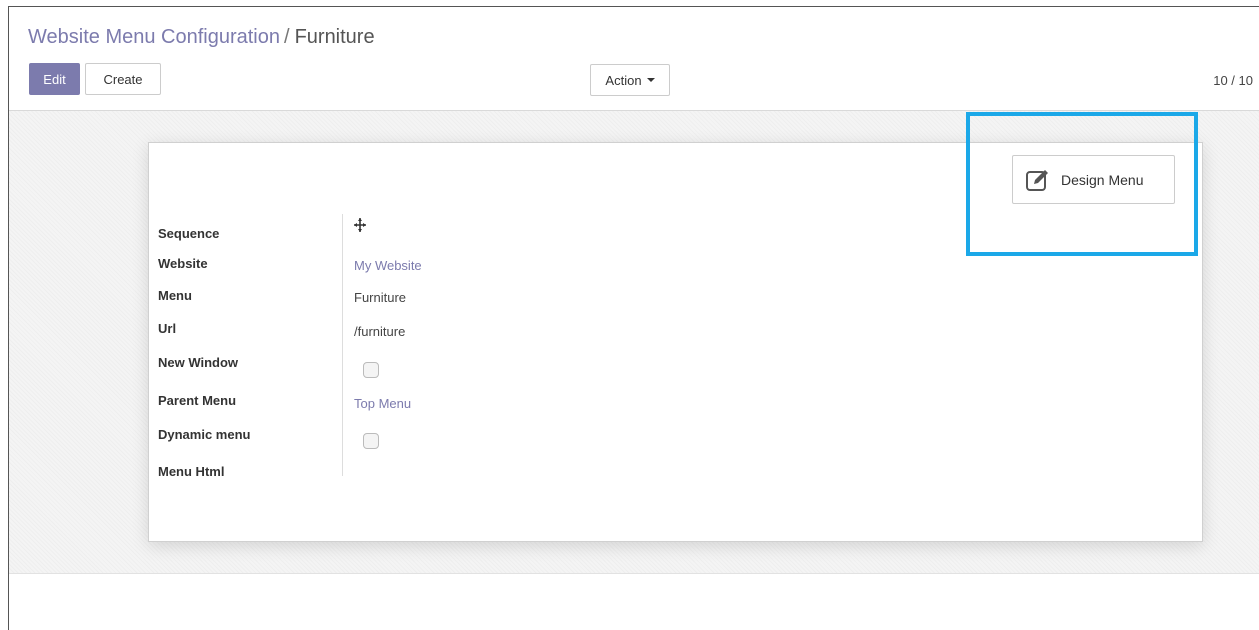 The height and width of the screenshot is (630, 1259). I want to click on parent-menu-link: Top Menu, so click(382, 403).